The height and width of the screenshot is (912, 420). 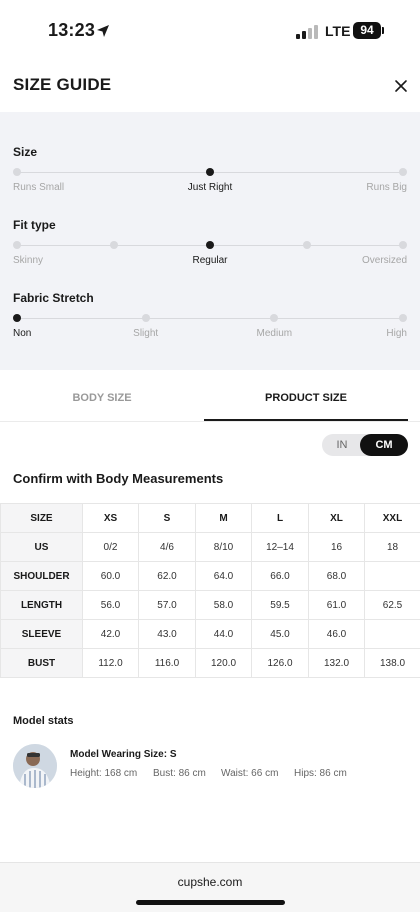 What do you see at coordinates (210, 902) in the screenshot?
I see `home-indicator` at bounding box center [210, 902].